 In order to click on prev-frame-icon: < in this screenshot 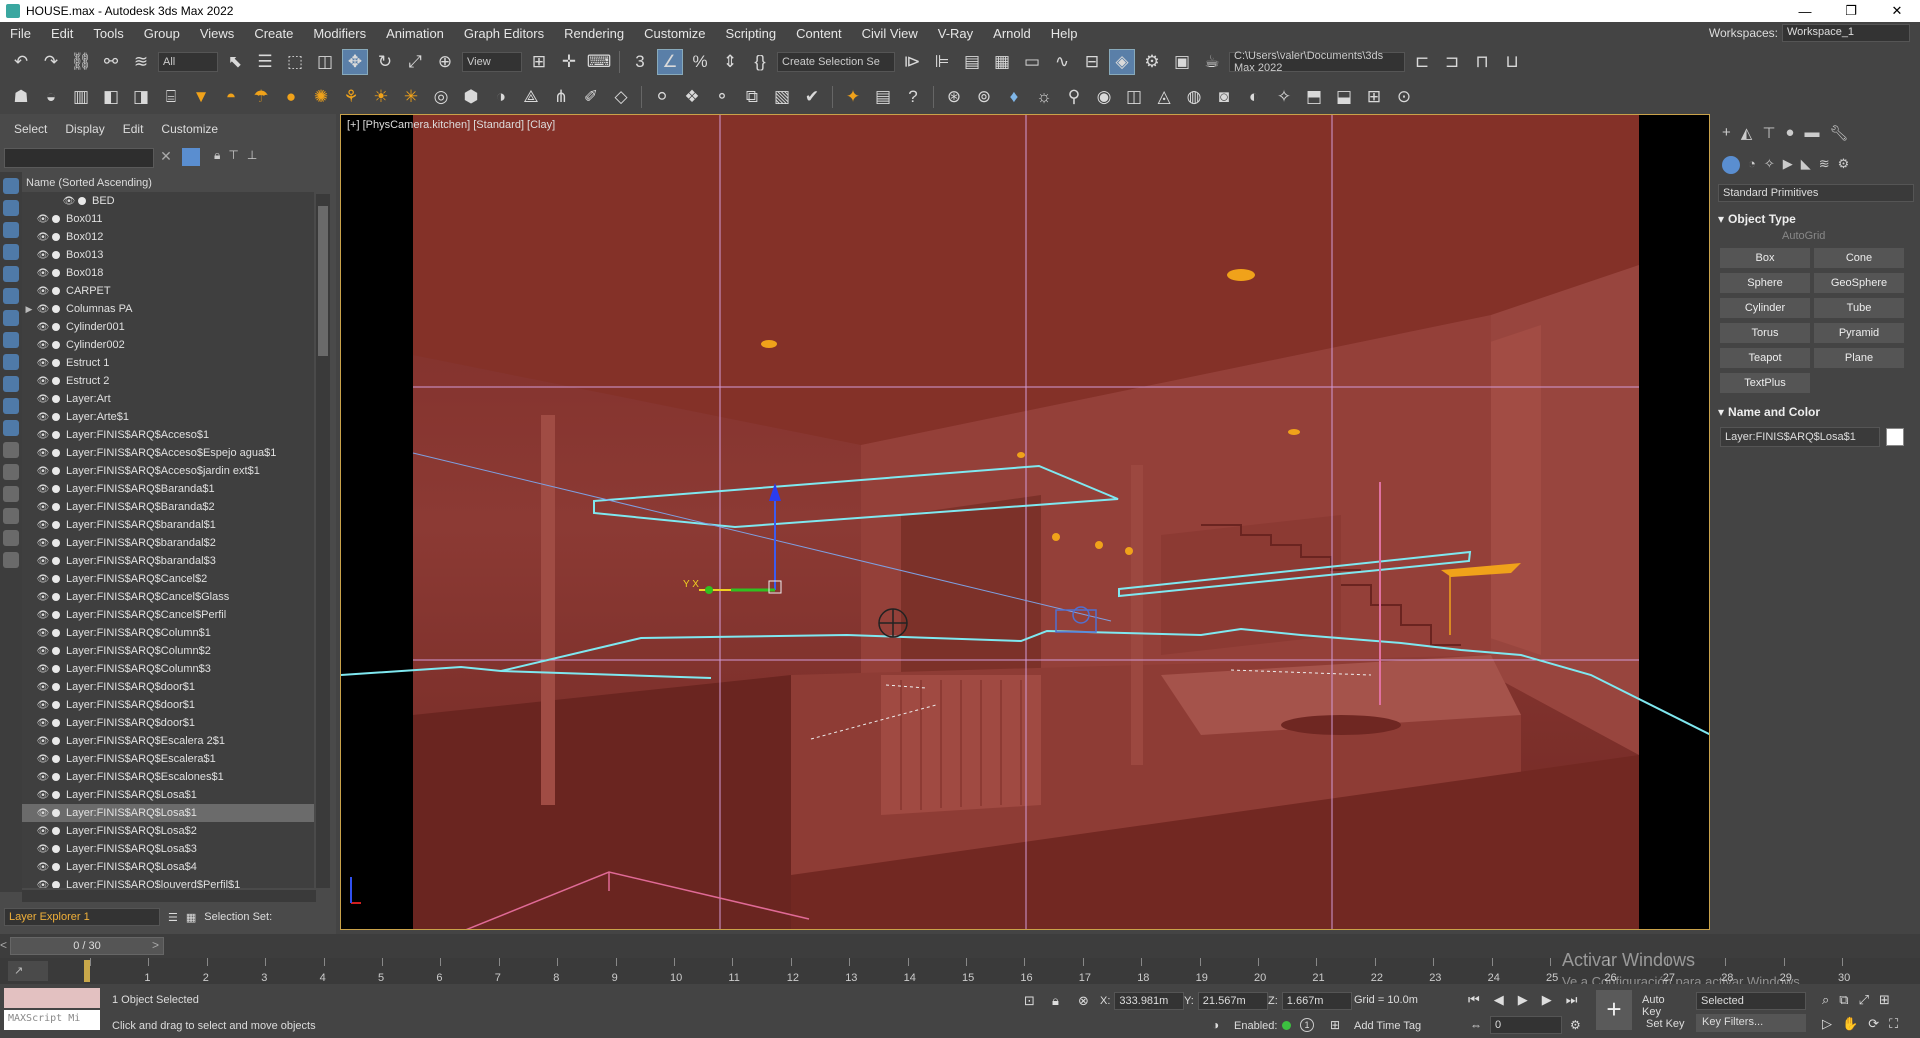, I will do `click(3, 945)`.